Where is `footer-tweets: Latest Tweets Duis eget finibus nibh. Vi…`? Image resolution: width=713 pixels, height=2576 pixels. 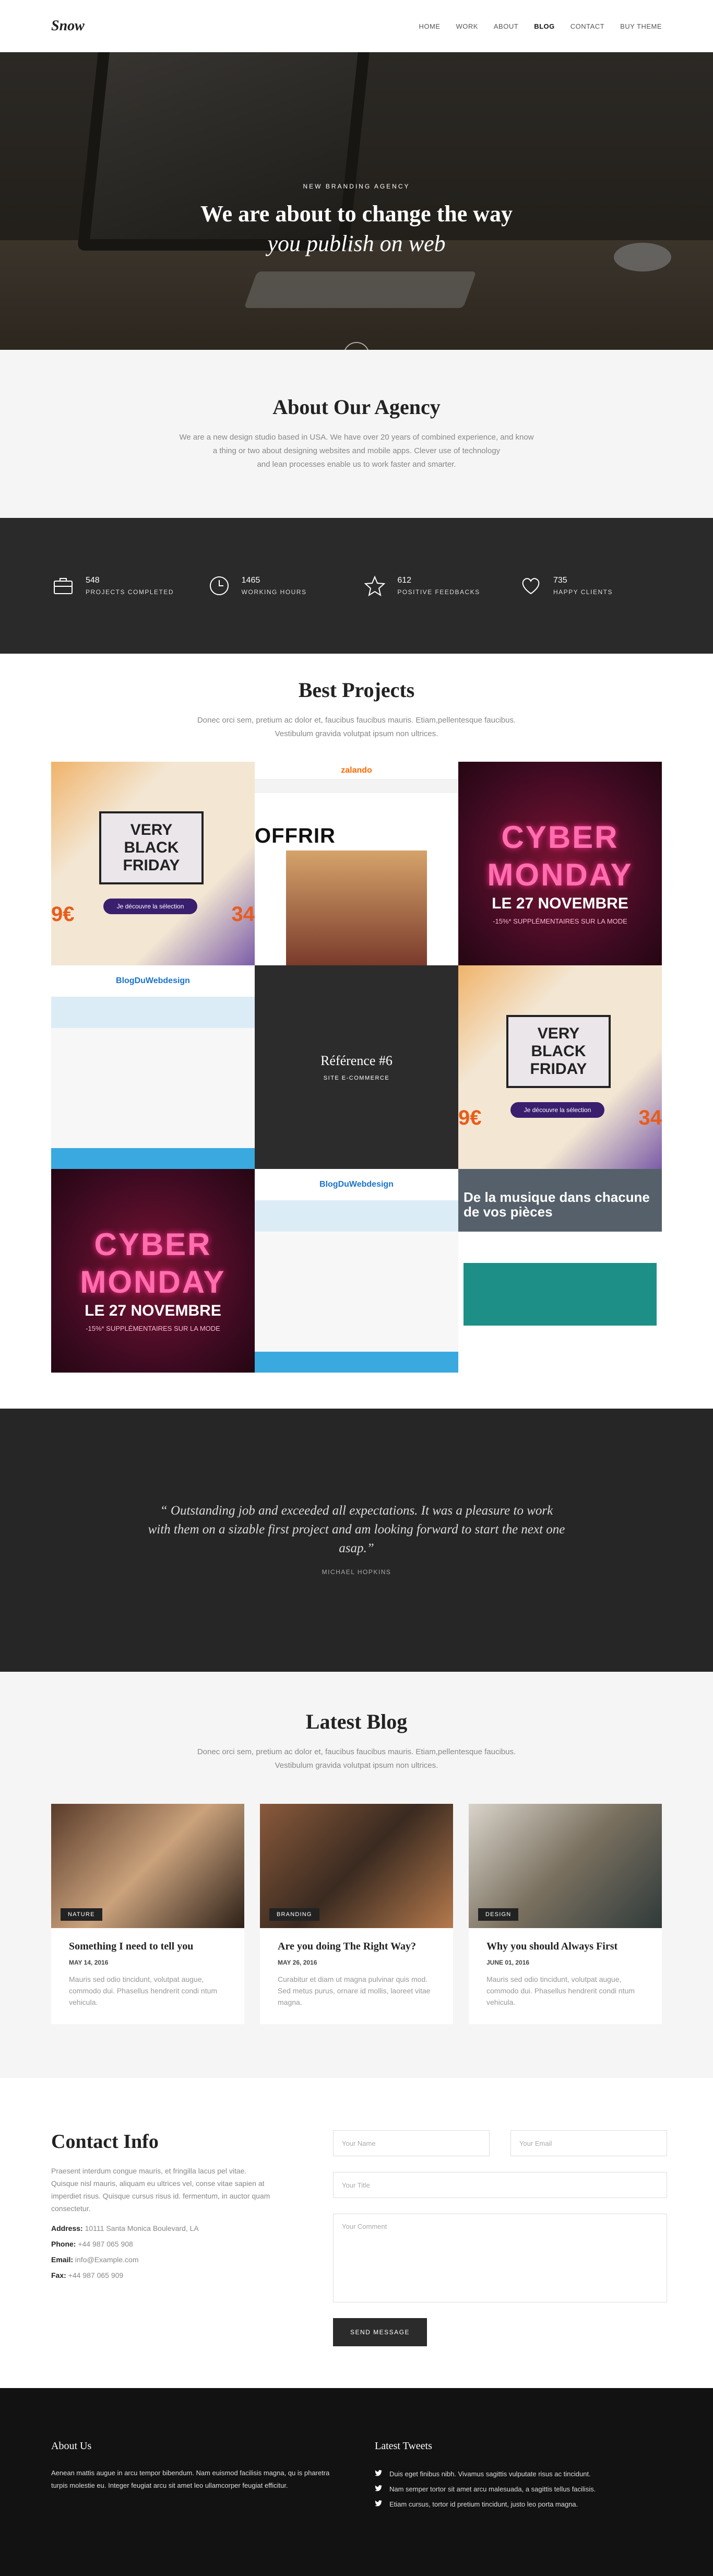 footer-tweets: Latest Tweets Duis eget finibus nibh. Vi… is located at coordinates (518, 2508).